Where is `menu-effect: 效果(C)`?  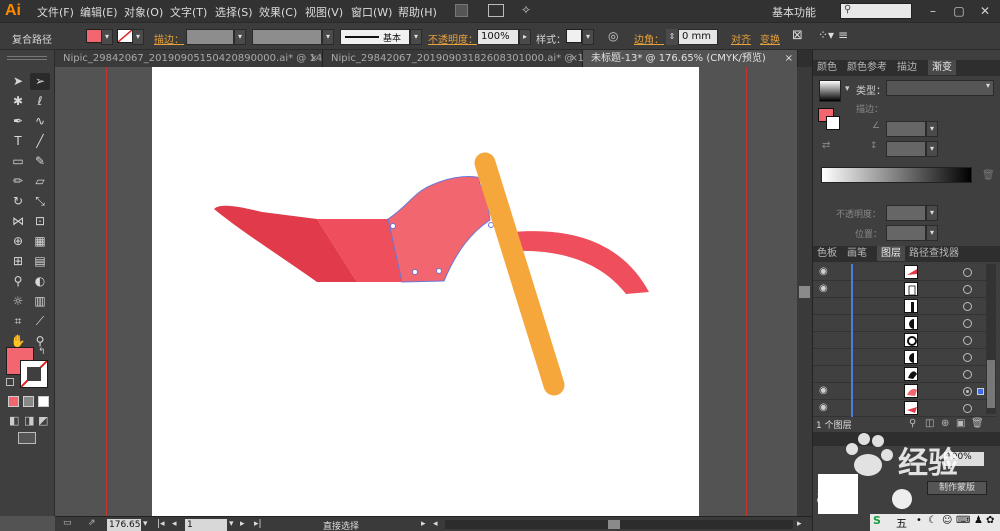
menu-effect: 效果(C) is located at coordinates (278, 12).